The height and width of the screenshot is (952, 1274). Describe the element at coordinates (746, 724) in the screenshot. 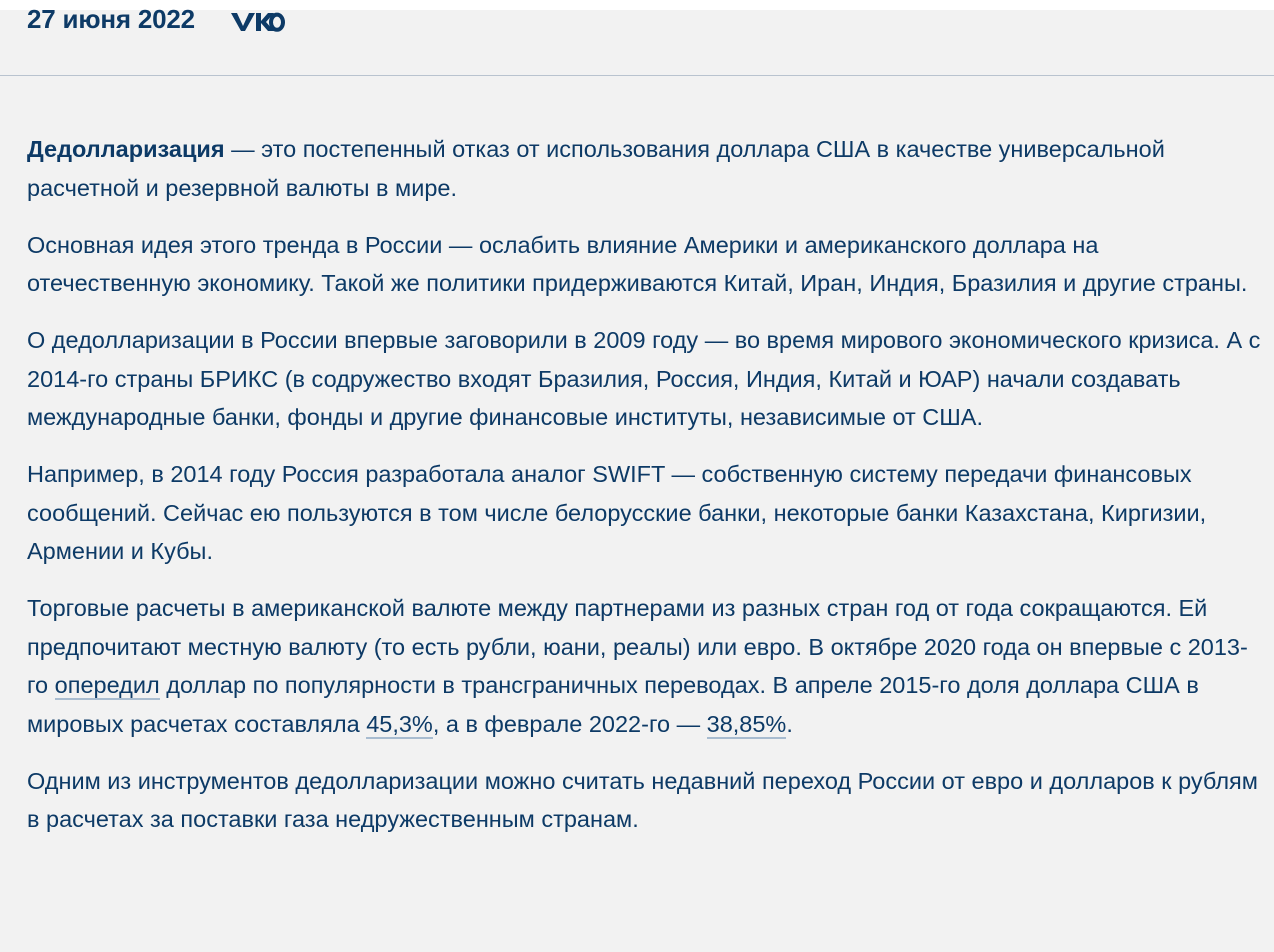

I see `source-link-share-2022: 38,85%` at that location.